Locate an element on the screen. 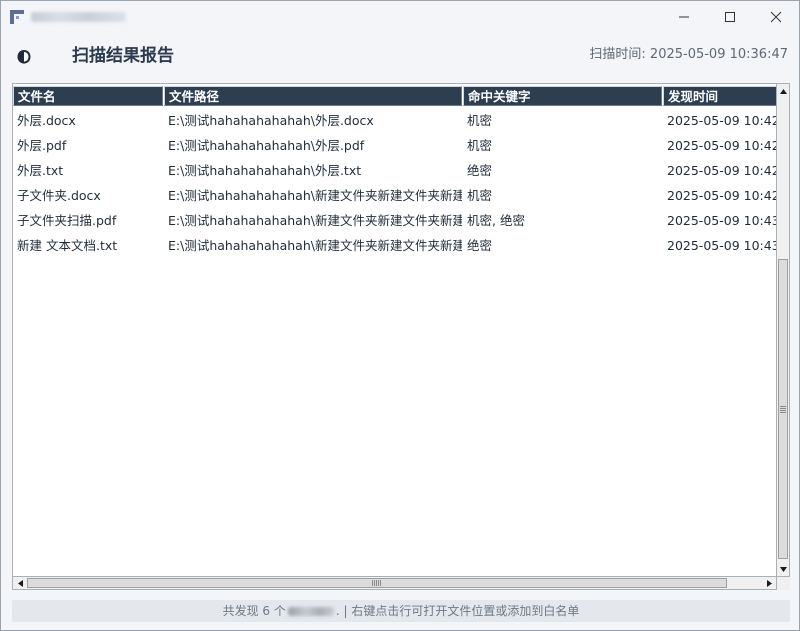 The width and height of the screenshot is (800, 631). minimize-button is located at coordinates (684, 17).